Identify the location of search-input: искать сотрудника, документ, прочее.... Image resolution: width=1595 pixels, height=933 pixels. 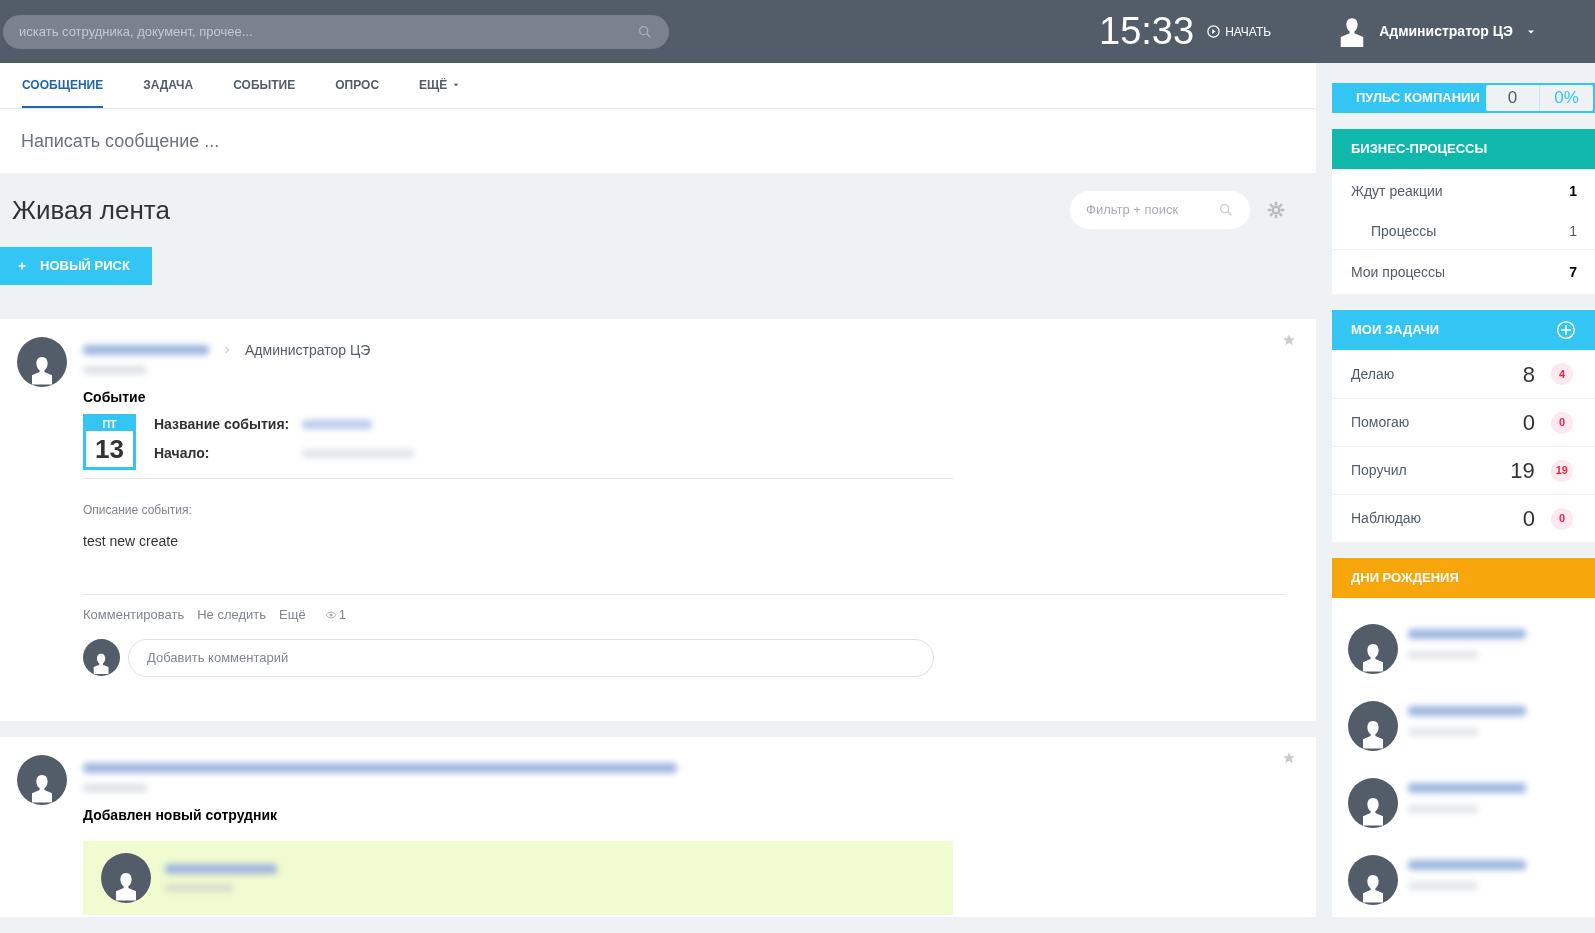
(328, 31).